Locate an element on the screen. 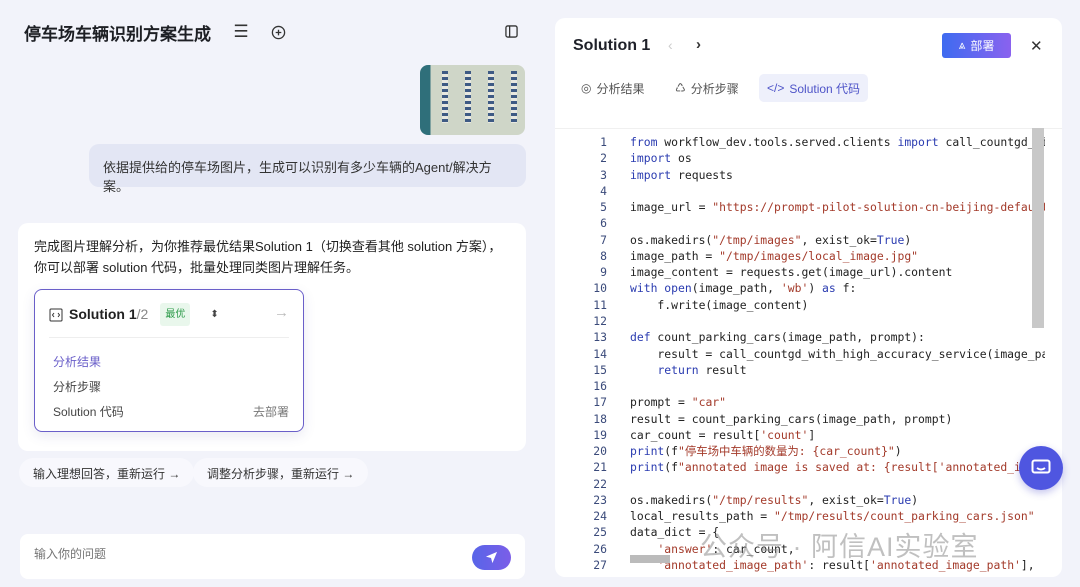 The image size is (1080, 587). best-badge: 最优 is located at coordinates (175, 314).